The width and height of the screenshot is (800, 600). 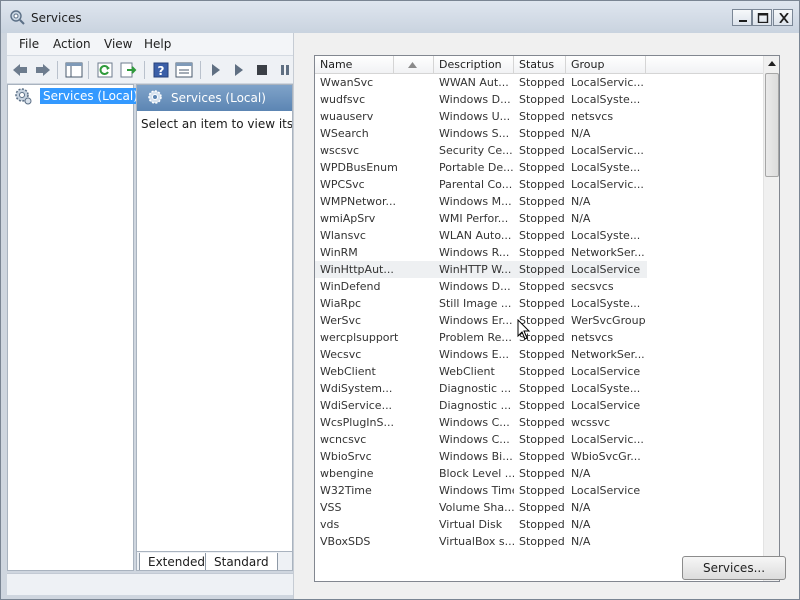 I want to click on cell-name: WebClient, so click(x=348, y=371).